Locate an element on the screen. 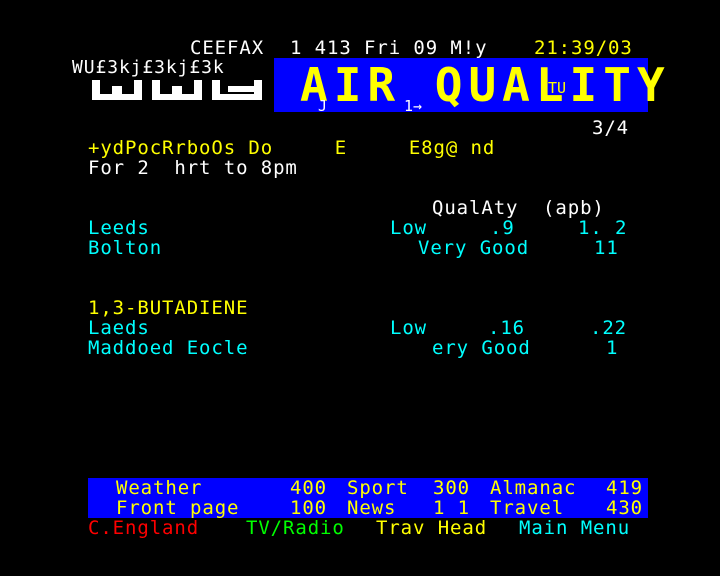  clock: 21:39/03 is located at coordinates (583, 48).